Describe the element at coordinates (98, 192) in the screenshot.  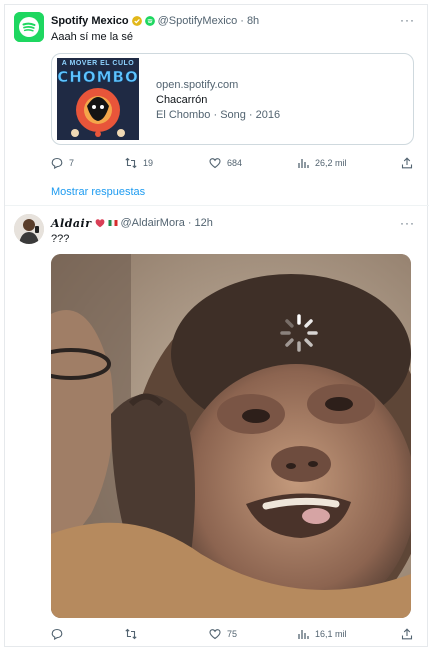
I see `show-replies-link: Mostrar respuestas` at that location.